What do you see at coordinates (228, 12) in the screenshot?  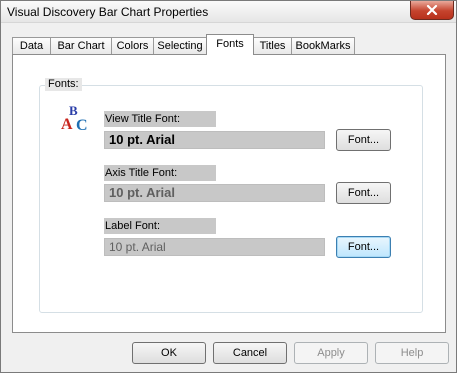 I see `title-bar: Visual Discovery Bar Chart Properties` at bounding box center [228, 12].